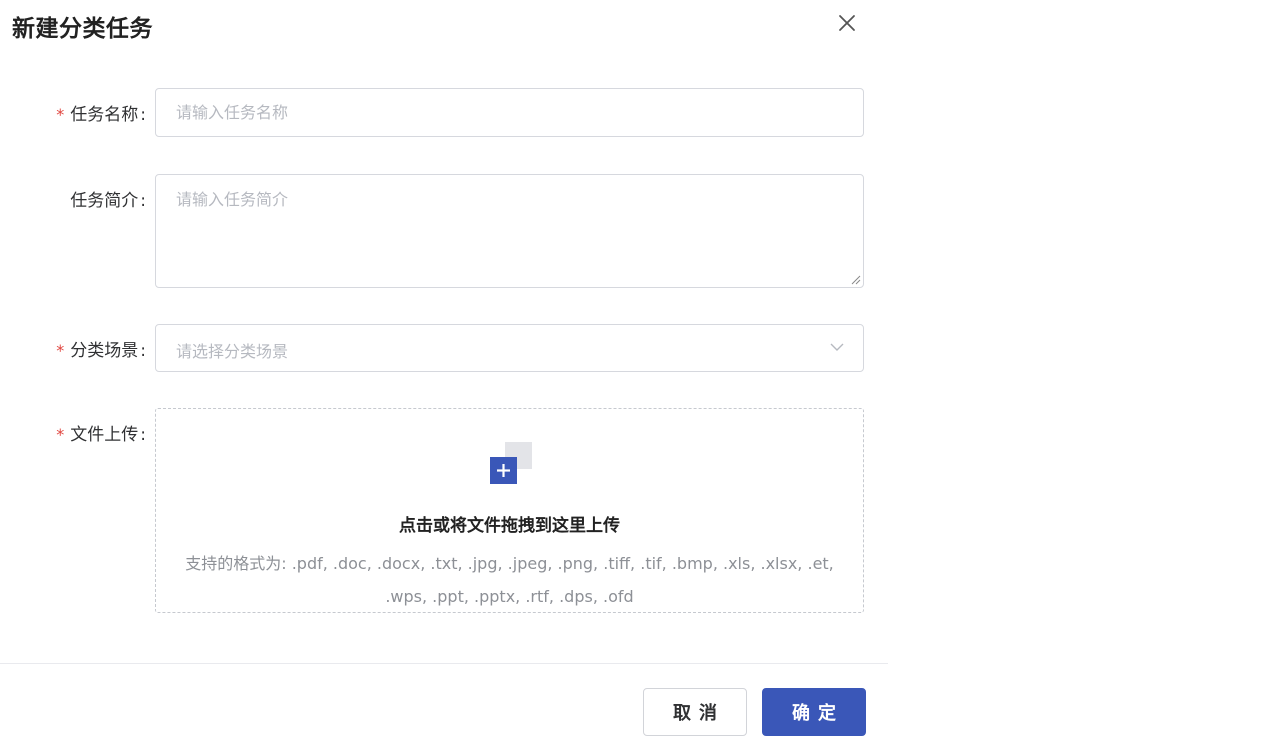 The image size is (1288, 748). What do you see at coordinates (232, 351) in the screenshot?
I see `scene-placeholder: 请选择分类场景` at bounding box center [232, 351].